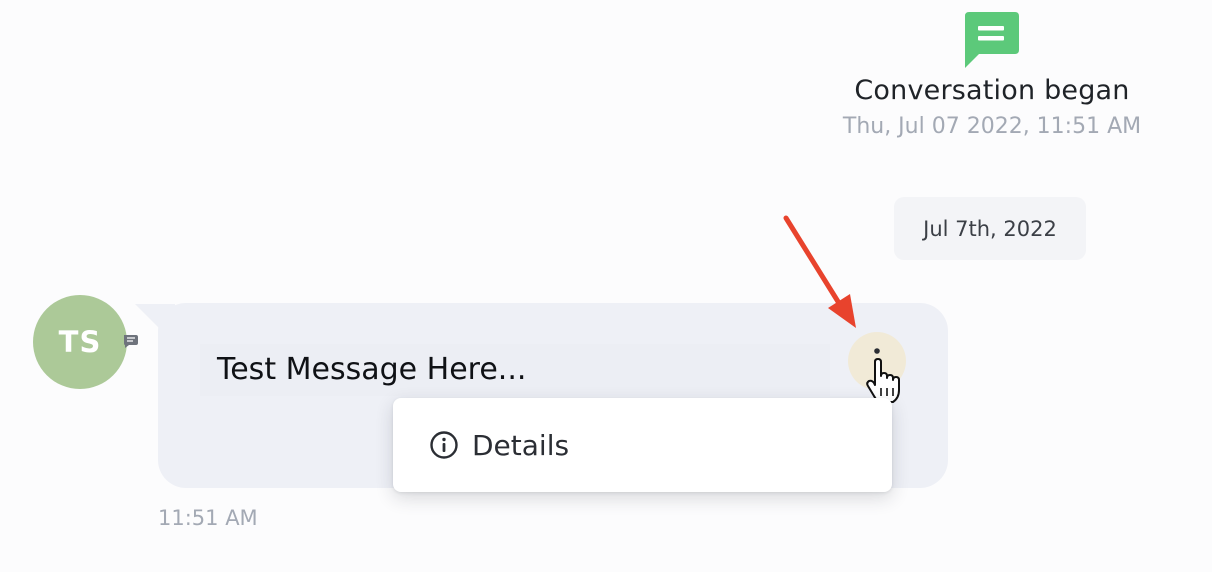 Image resolution: width=1212 pixels, height=572 pixels. Describe the element at coordinates (444, 445) in the screenshot. I see `info-icon` at that location.